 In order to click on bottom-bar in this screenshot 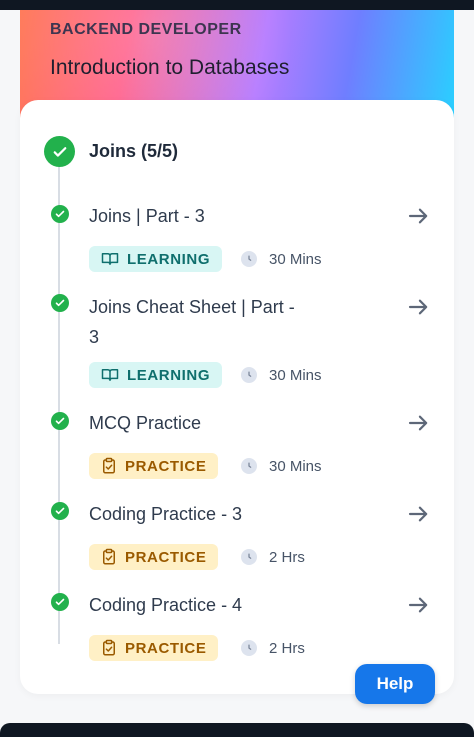, I will do `click(237, 730)`.